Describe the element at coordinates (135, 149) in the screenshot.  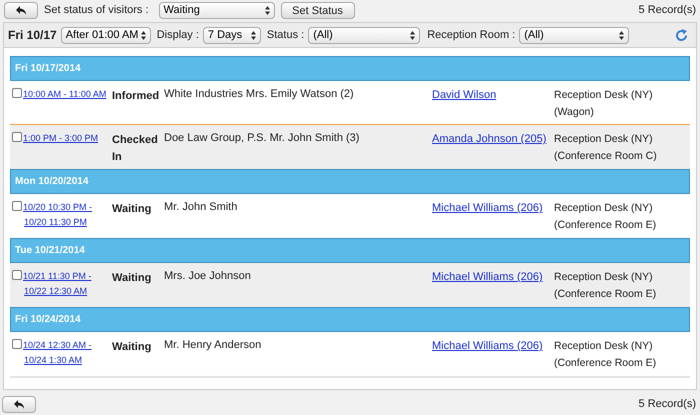
I see `visit-status: Checked In` at that location.